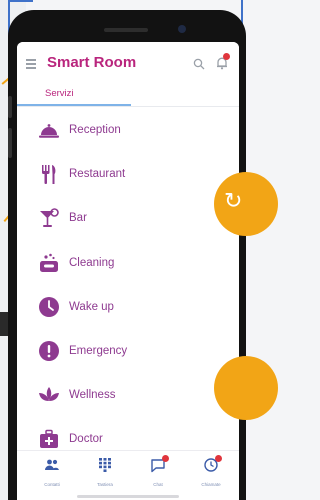  I want to click on nav-label: Contatti, so click(52, 484).